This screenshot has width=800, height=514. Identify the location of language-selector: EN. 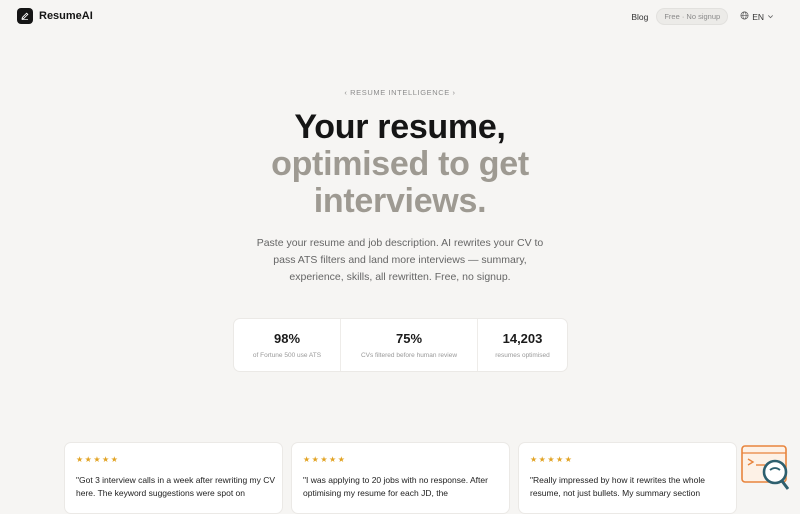
(757, 16).